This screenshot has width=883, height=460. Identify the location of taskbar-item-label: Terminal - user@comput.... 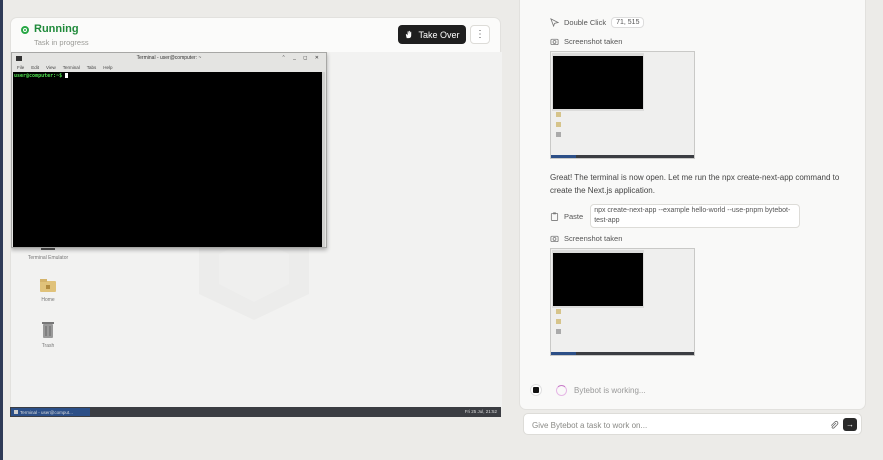
(46, 412).